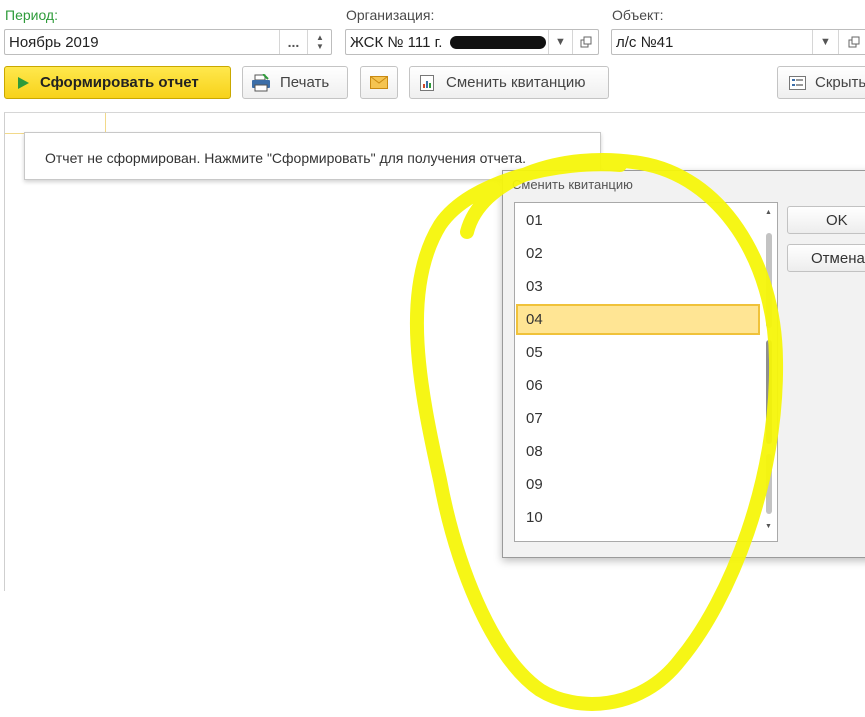  I want to click on settings-panel-icon, so click(797, 82).